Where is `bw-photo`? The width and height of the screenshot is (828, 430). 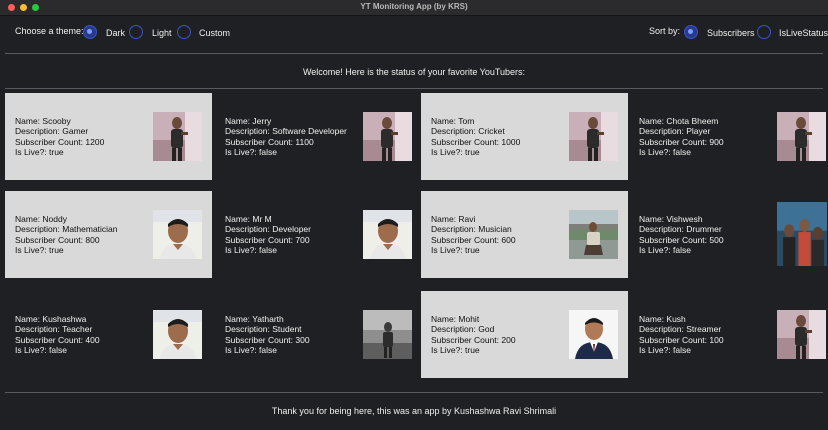
bw-photo is located at coordinates (387, 334).